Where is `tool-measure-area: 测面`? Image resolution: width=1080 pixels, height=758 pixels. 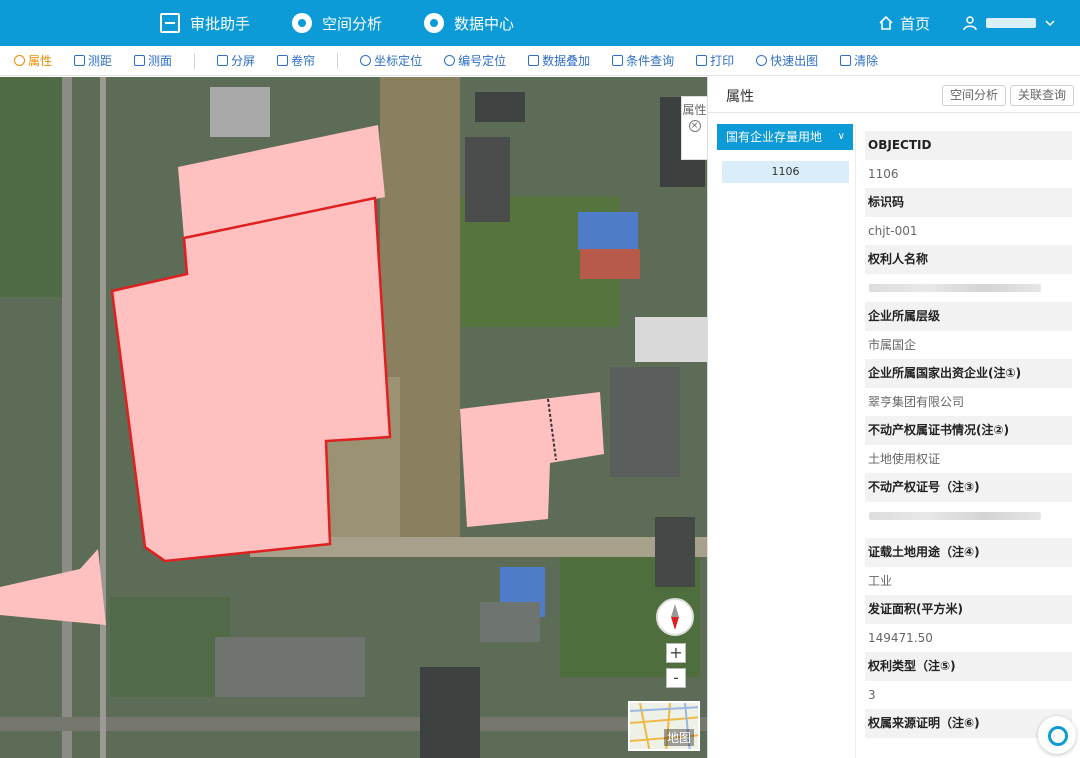
tool-measure-area: 测面 is located at coordinates (153, 60).